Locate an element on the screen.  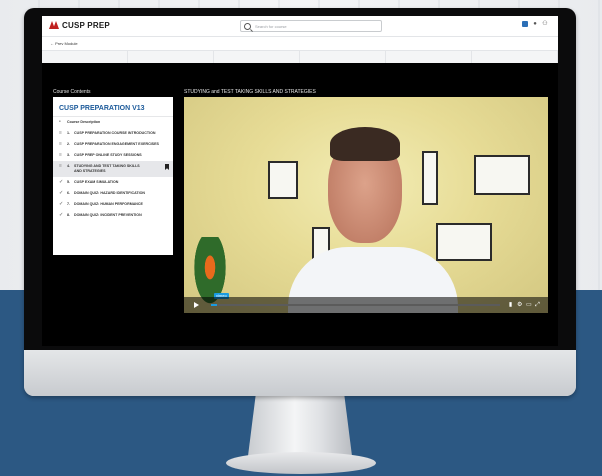
mountain-logo-icon is located at coordinates (54, 25).